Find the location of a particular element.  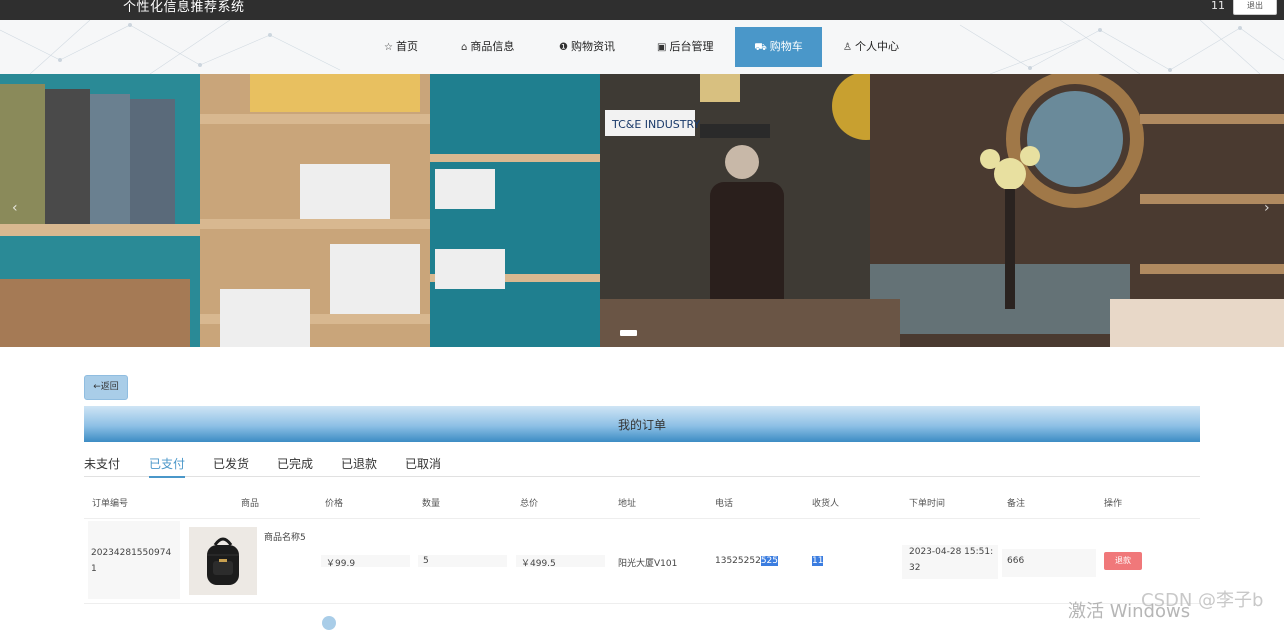

user-icon: ♙ is located at coordinates (847, 47).